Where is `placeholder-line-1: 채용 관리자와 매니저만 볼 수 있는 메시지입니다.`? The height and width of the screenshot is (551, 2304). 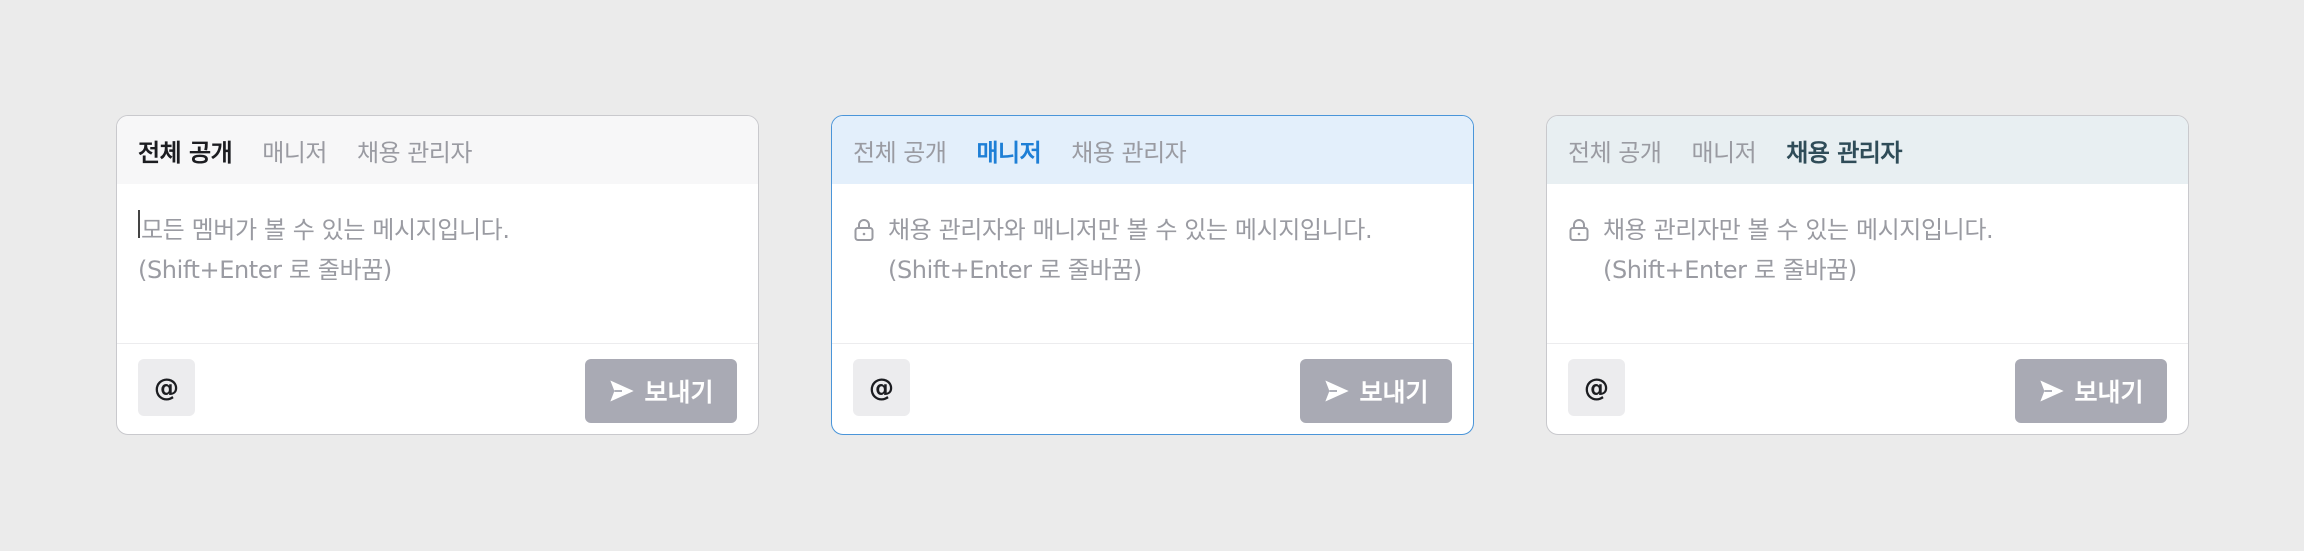
placeholder-line-1: 채용 관리자와 매니저만 볼 수 있는 메시지입니다. is located at coordinates (1130, 230).